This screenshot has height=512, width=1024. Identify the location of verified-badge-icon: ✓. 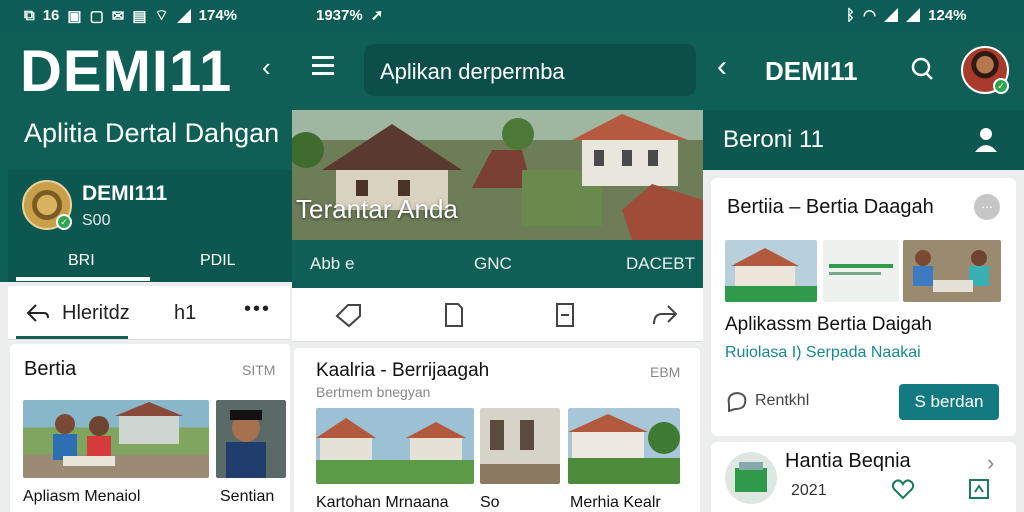
(64, 222).